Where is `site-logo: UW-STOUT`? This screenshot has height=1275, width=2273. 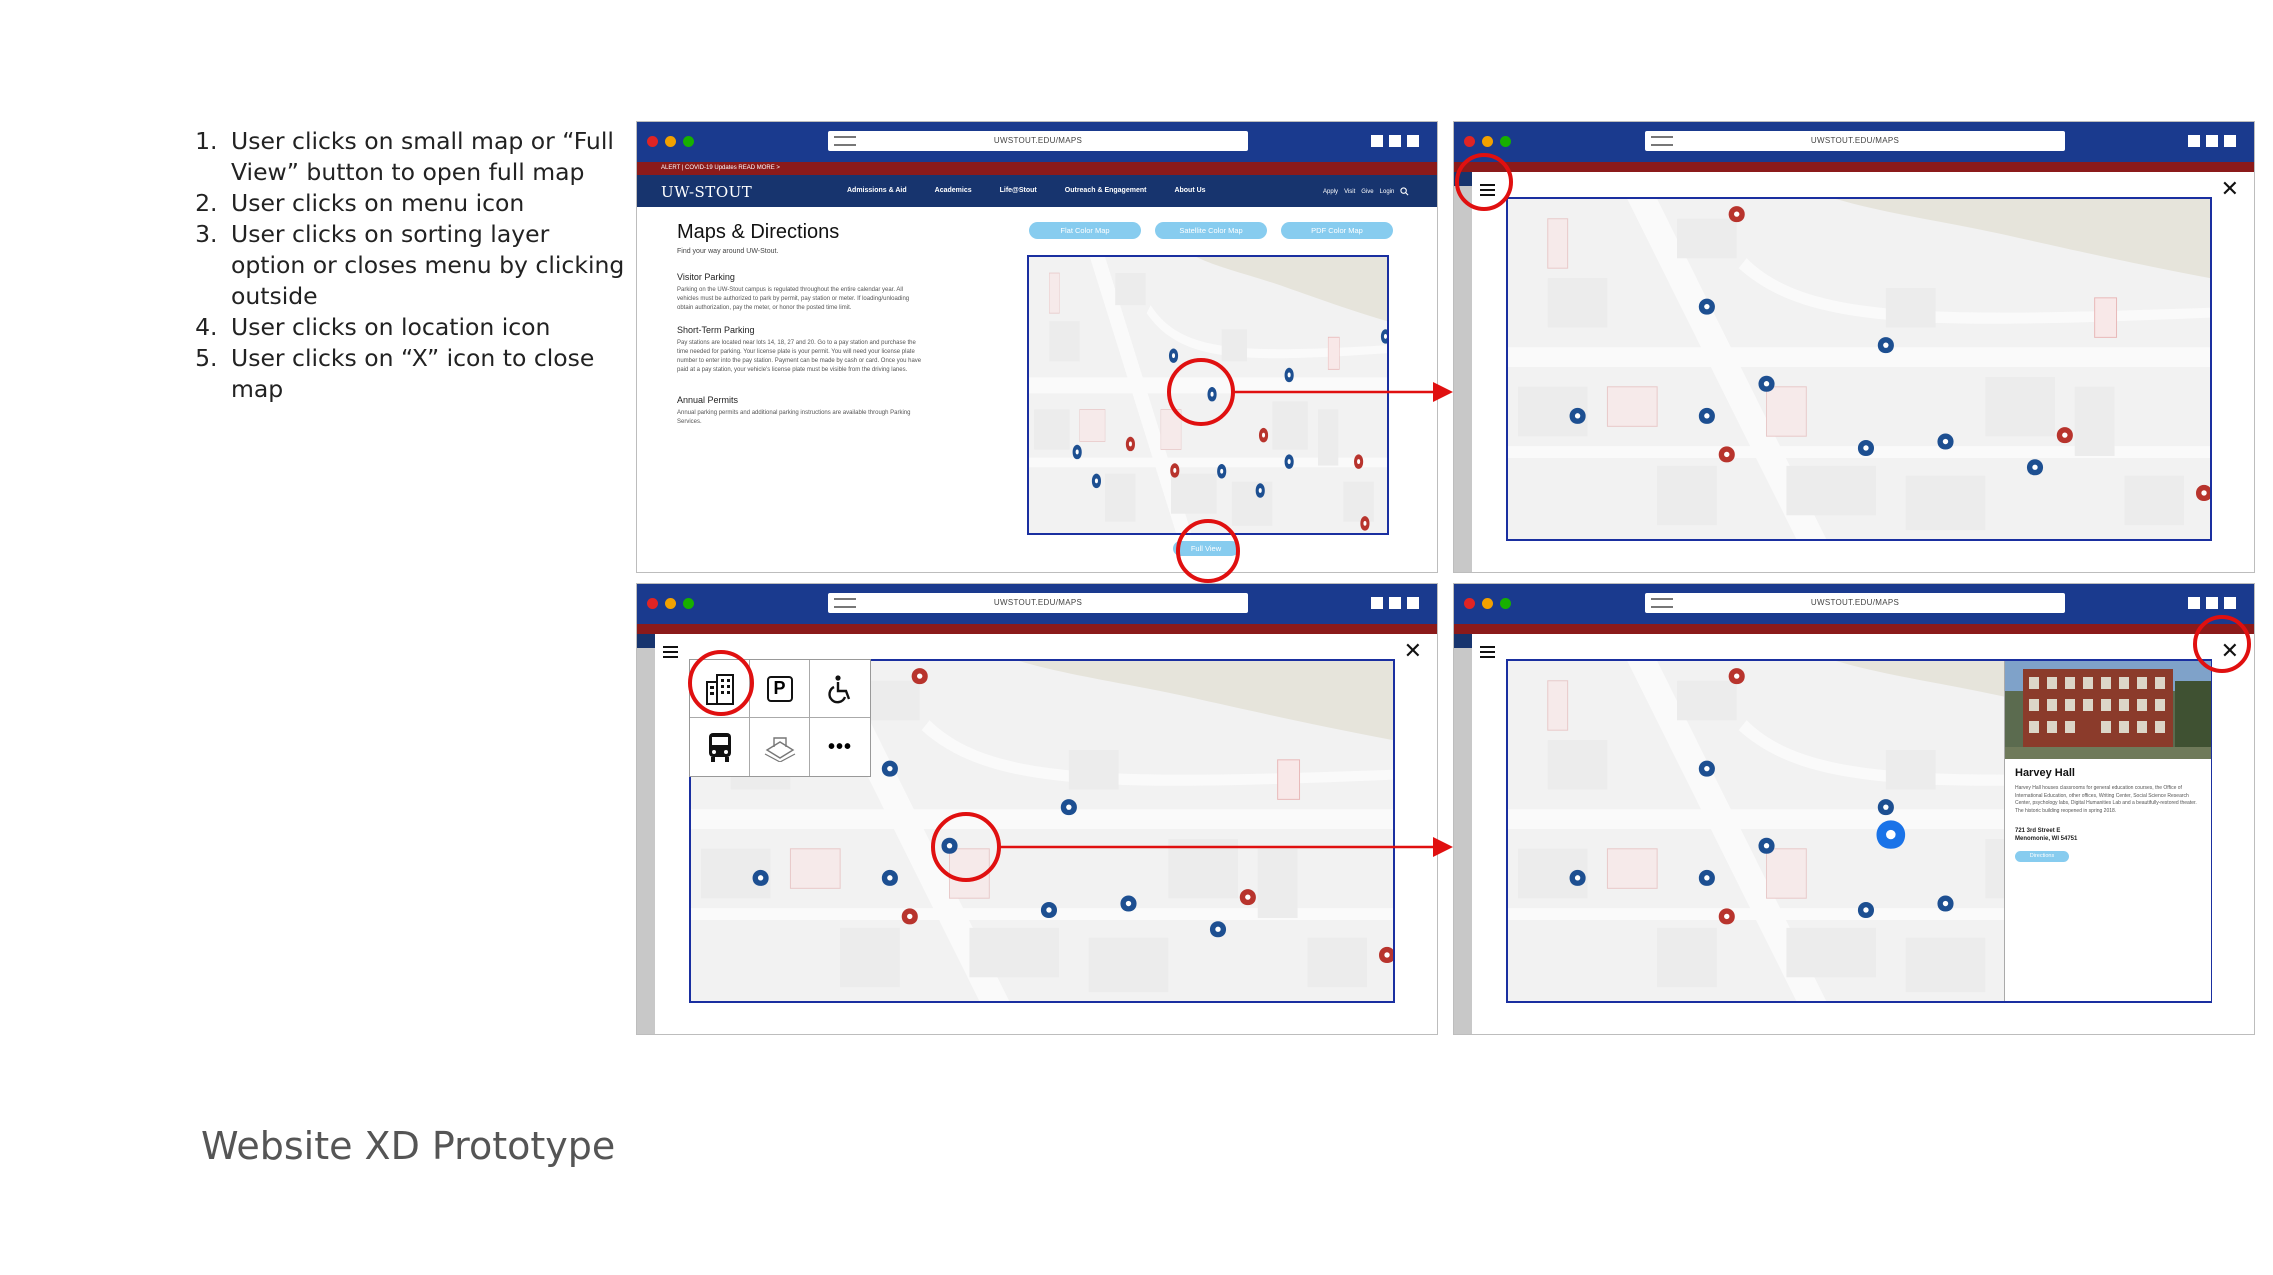
site-logo: UW-STOUT is located at coordinates (706, 192).